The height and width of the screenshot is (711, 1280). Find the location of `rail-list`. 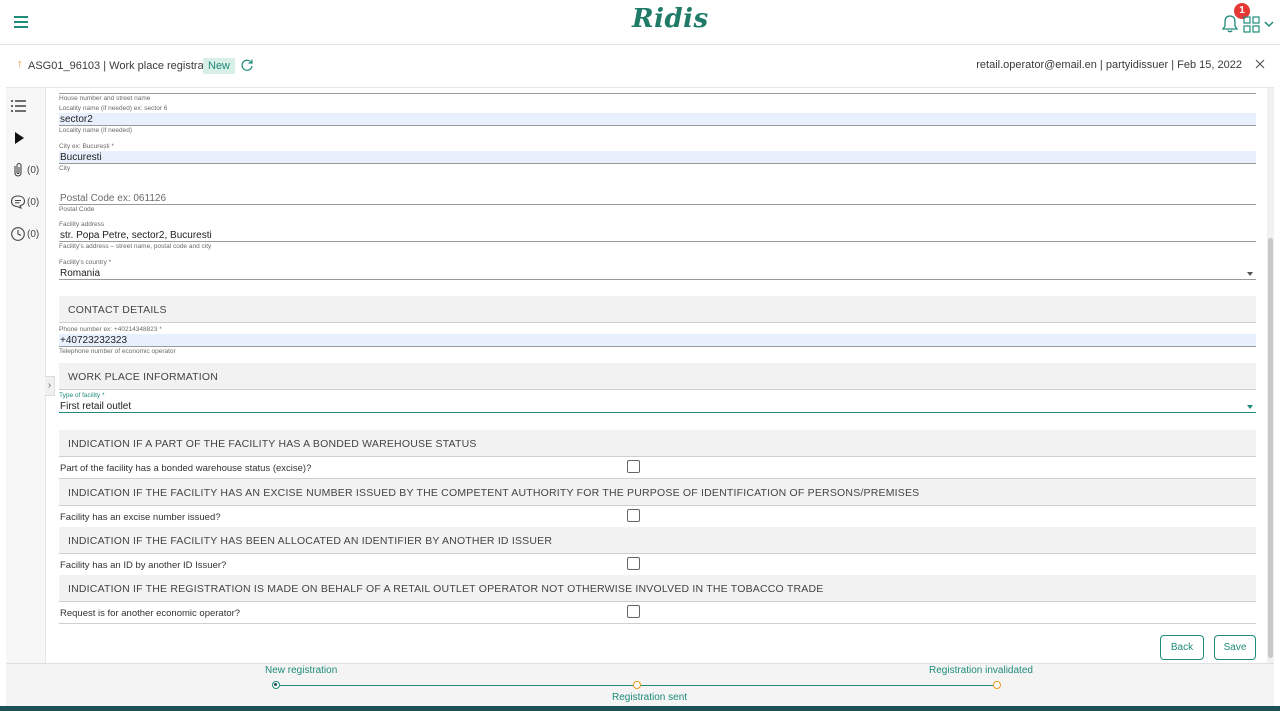

rail-list is located at coordinates (26, 106).